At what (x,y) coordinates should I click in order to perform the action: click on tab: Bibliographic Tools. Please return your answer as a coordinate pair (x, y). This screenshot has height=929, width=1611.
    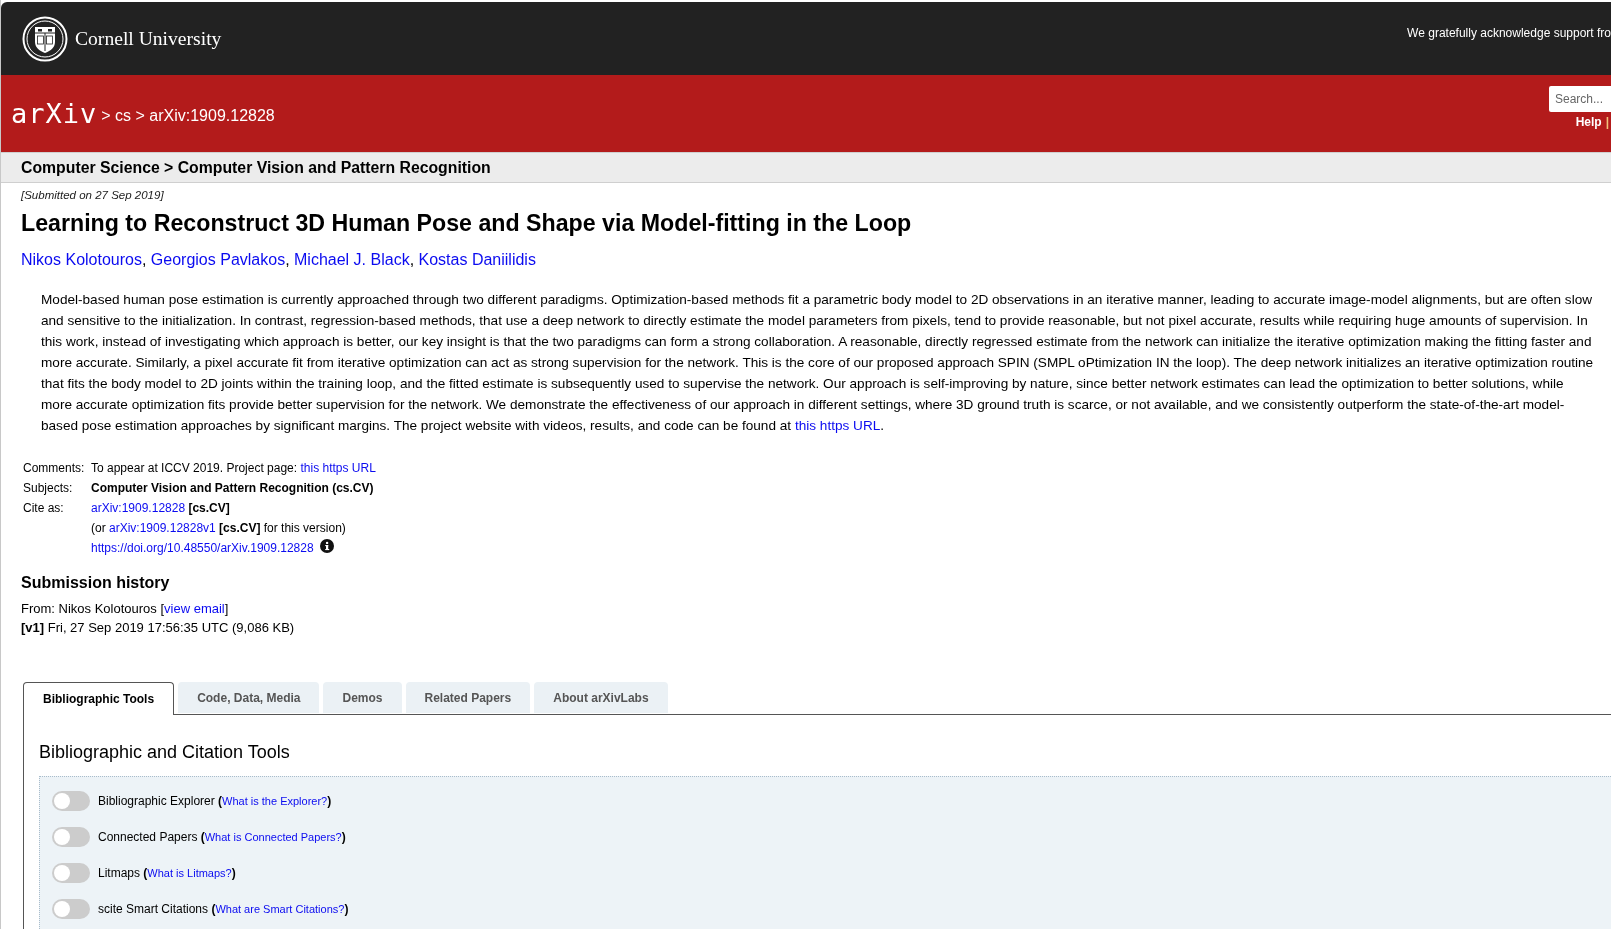
    Looking at the image, I should click on (99, 698).